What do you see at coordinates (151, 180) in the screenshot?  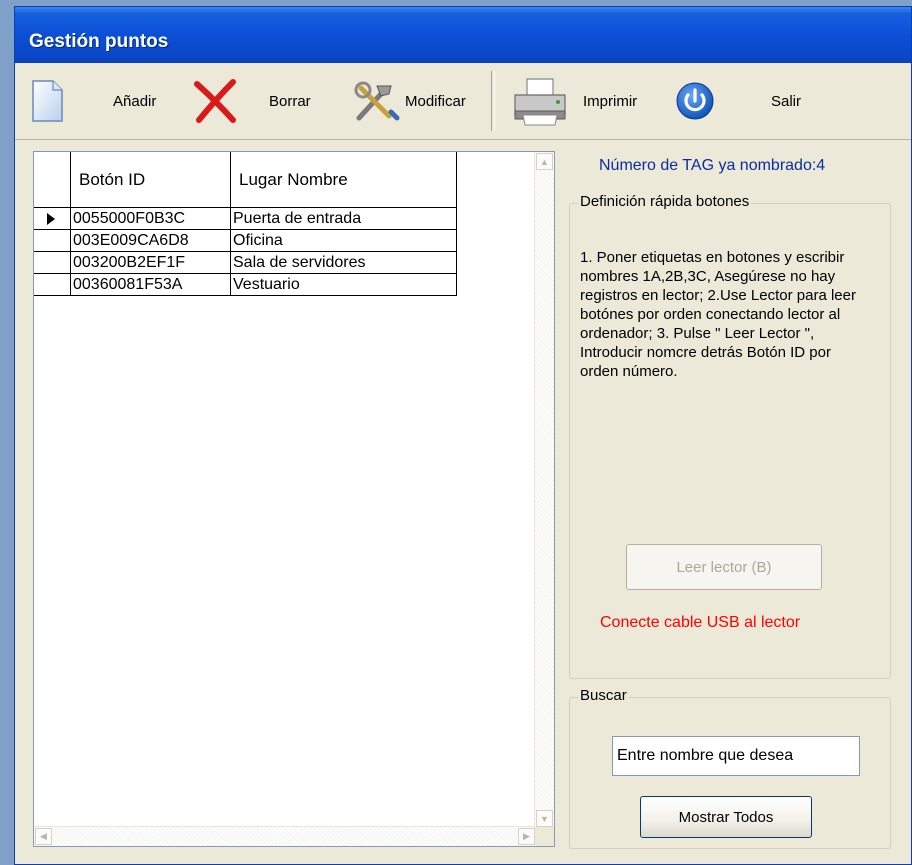 I see `column-header-button-id: Botón ID` at bounding box center [151, 180].